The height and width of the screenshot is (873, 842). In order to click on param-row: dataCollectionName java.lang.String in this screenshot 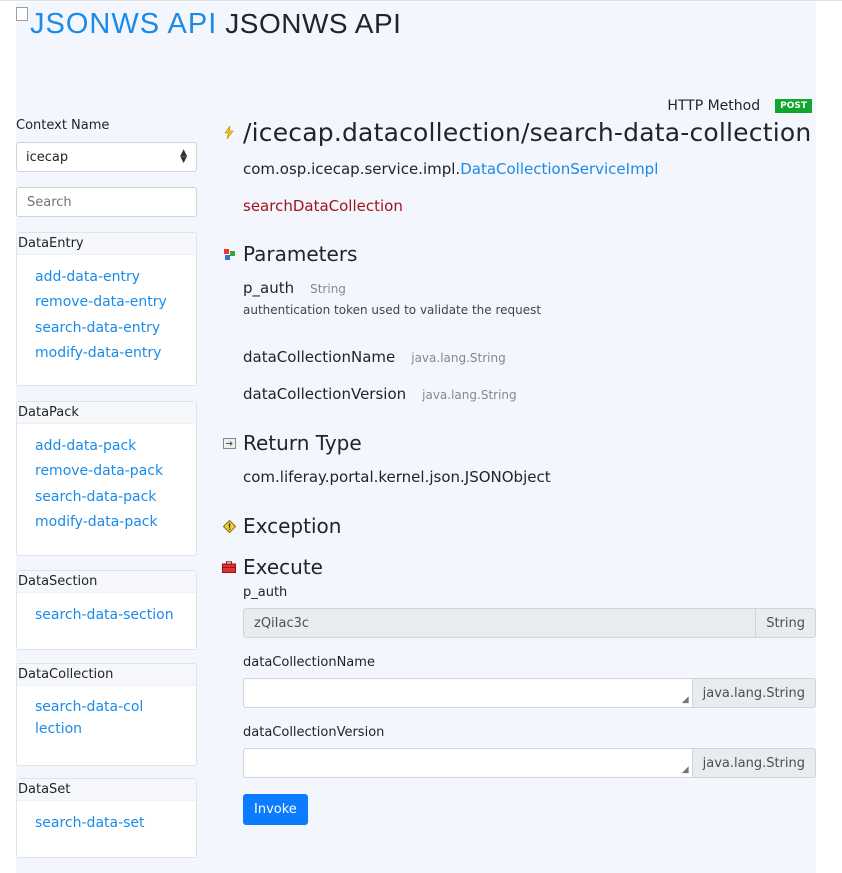, I will do `click(374, 357)`.